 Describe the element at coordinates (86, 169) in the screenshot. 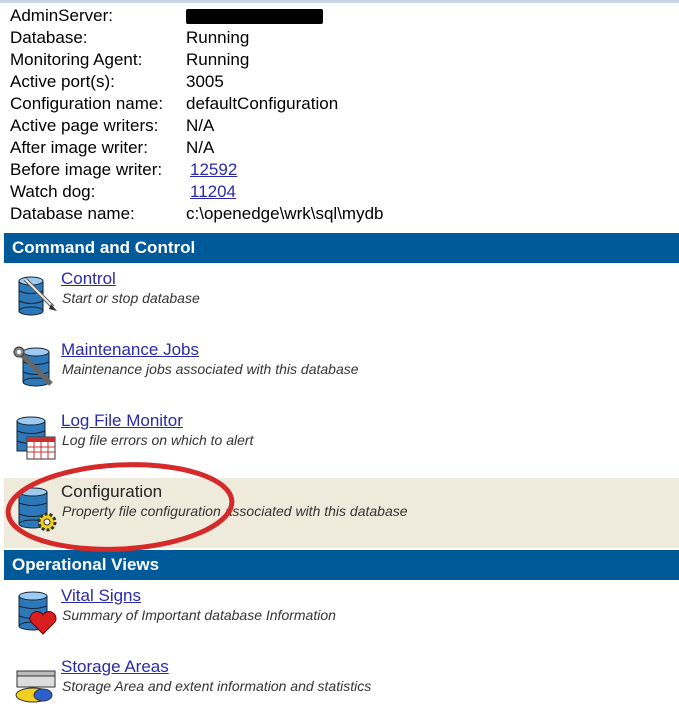

I see `property-label: Before image writer:` at that location.